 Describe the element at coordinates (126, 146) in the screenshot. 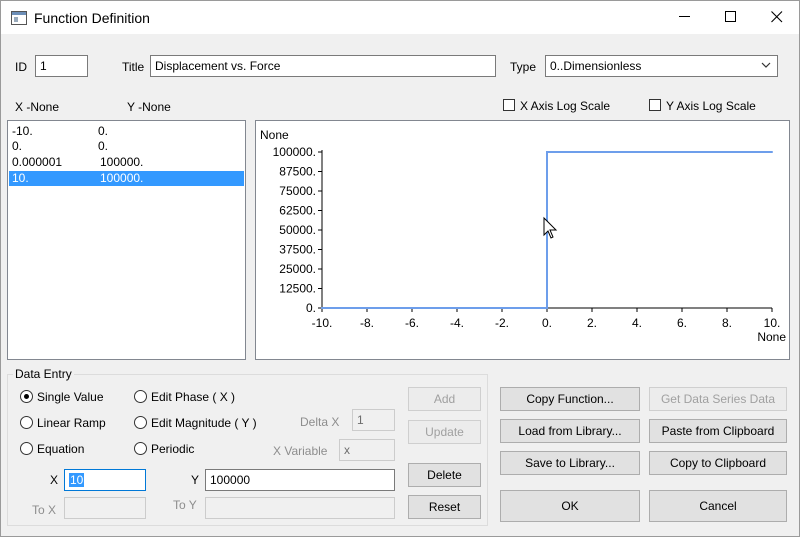

I see `list-item: 0. 0.` at that location.